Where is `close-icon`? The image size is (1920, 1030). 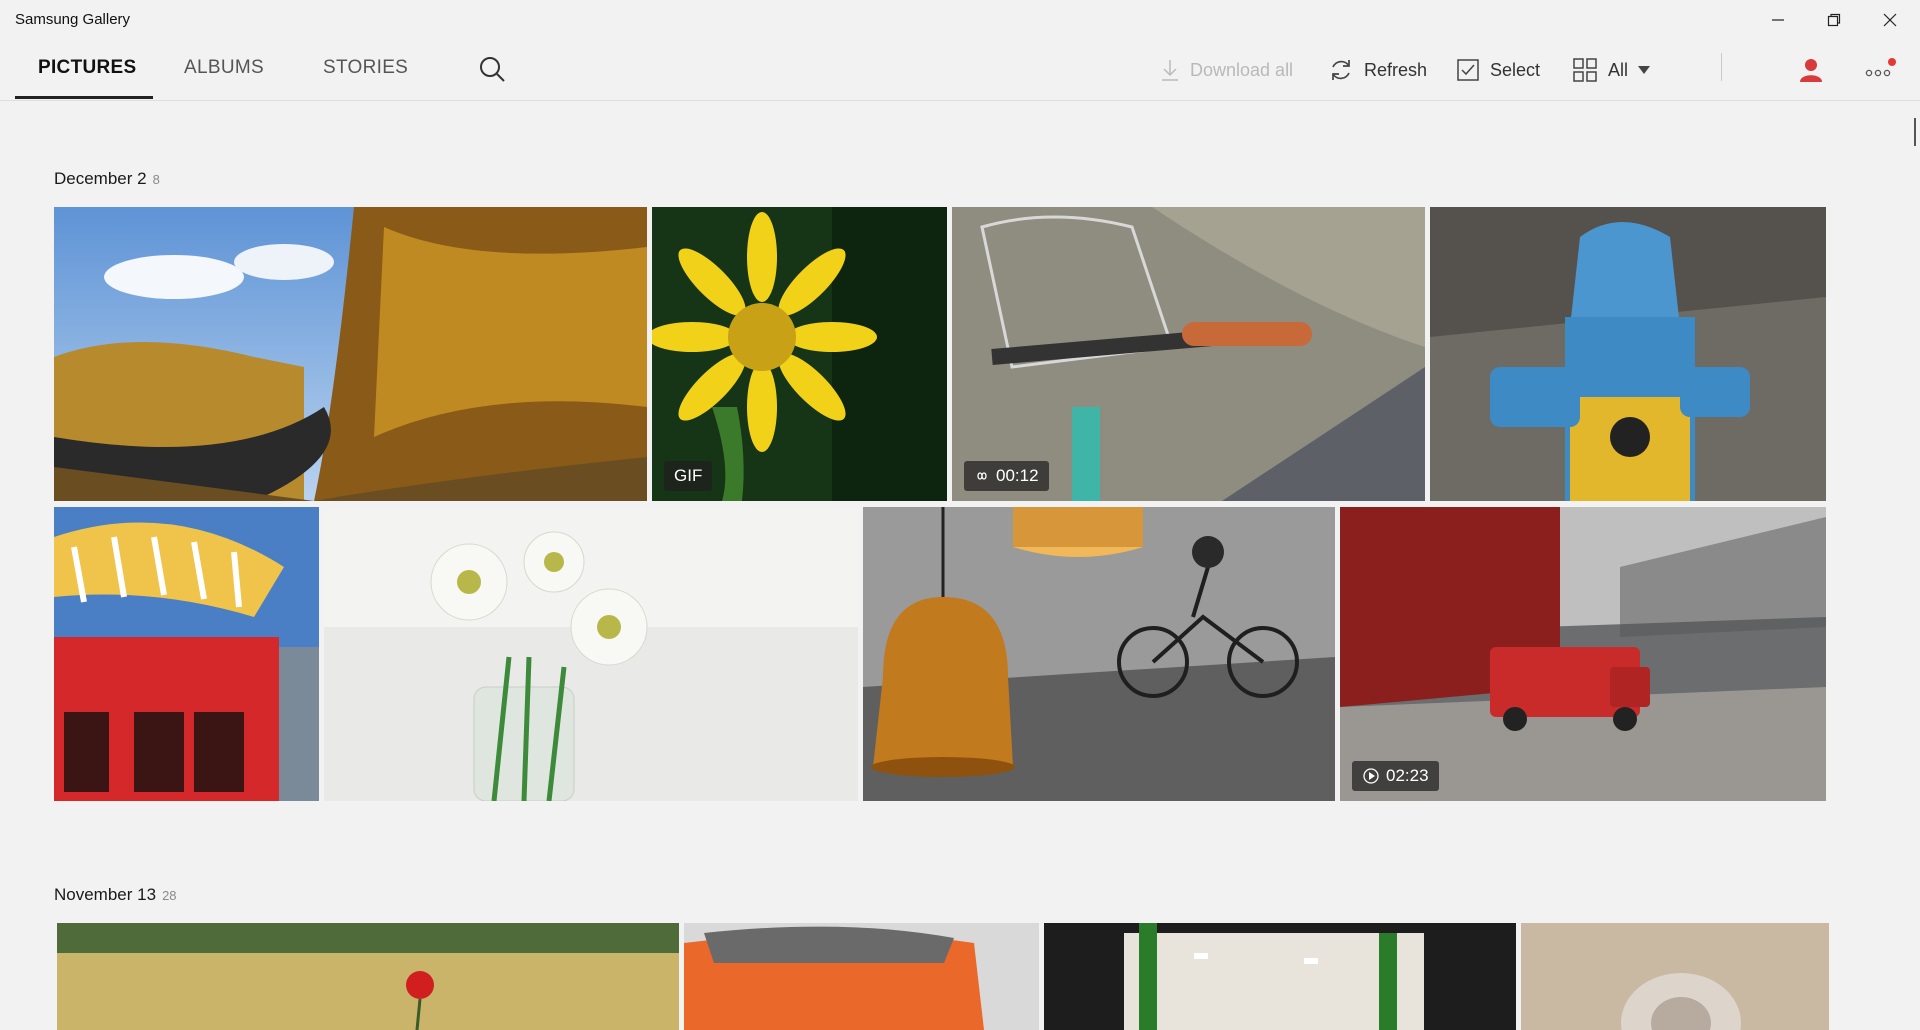
close-icon is located at coordinates (1890, 20).